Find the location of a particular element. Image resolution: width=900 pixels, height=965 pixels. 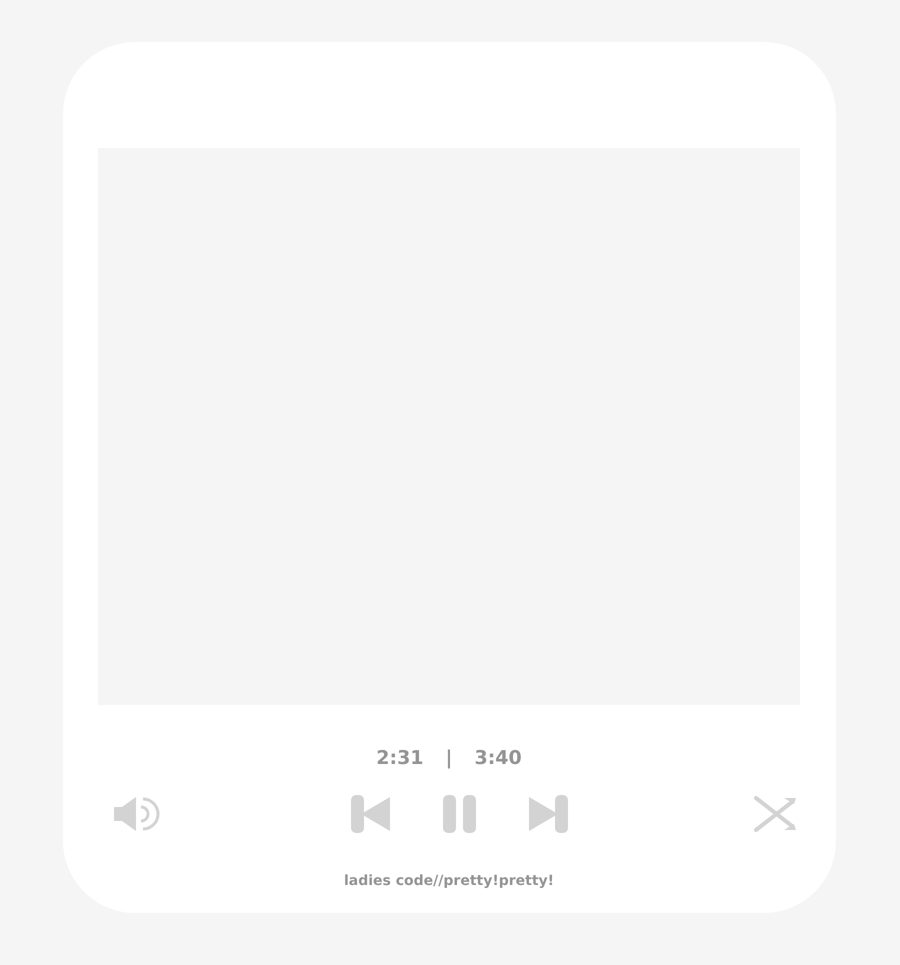

track-title: ladies code//pretty!pretty! is located at coordinates (449, 881).